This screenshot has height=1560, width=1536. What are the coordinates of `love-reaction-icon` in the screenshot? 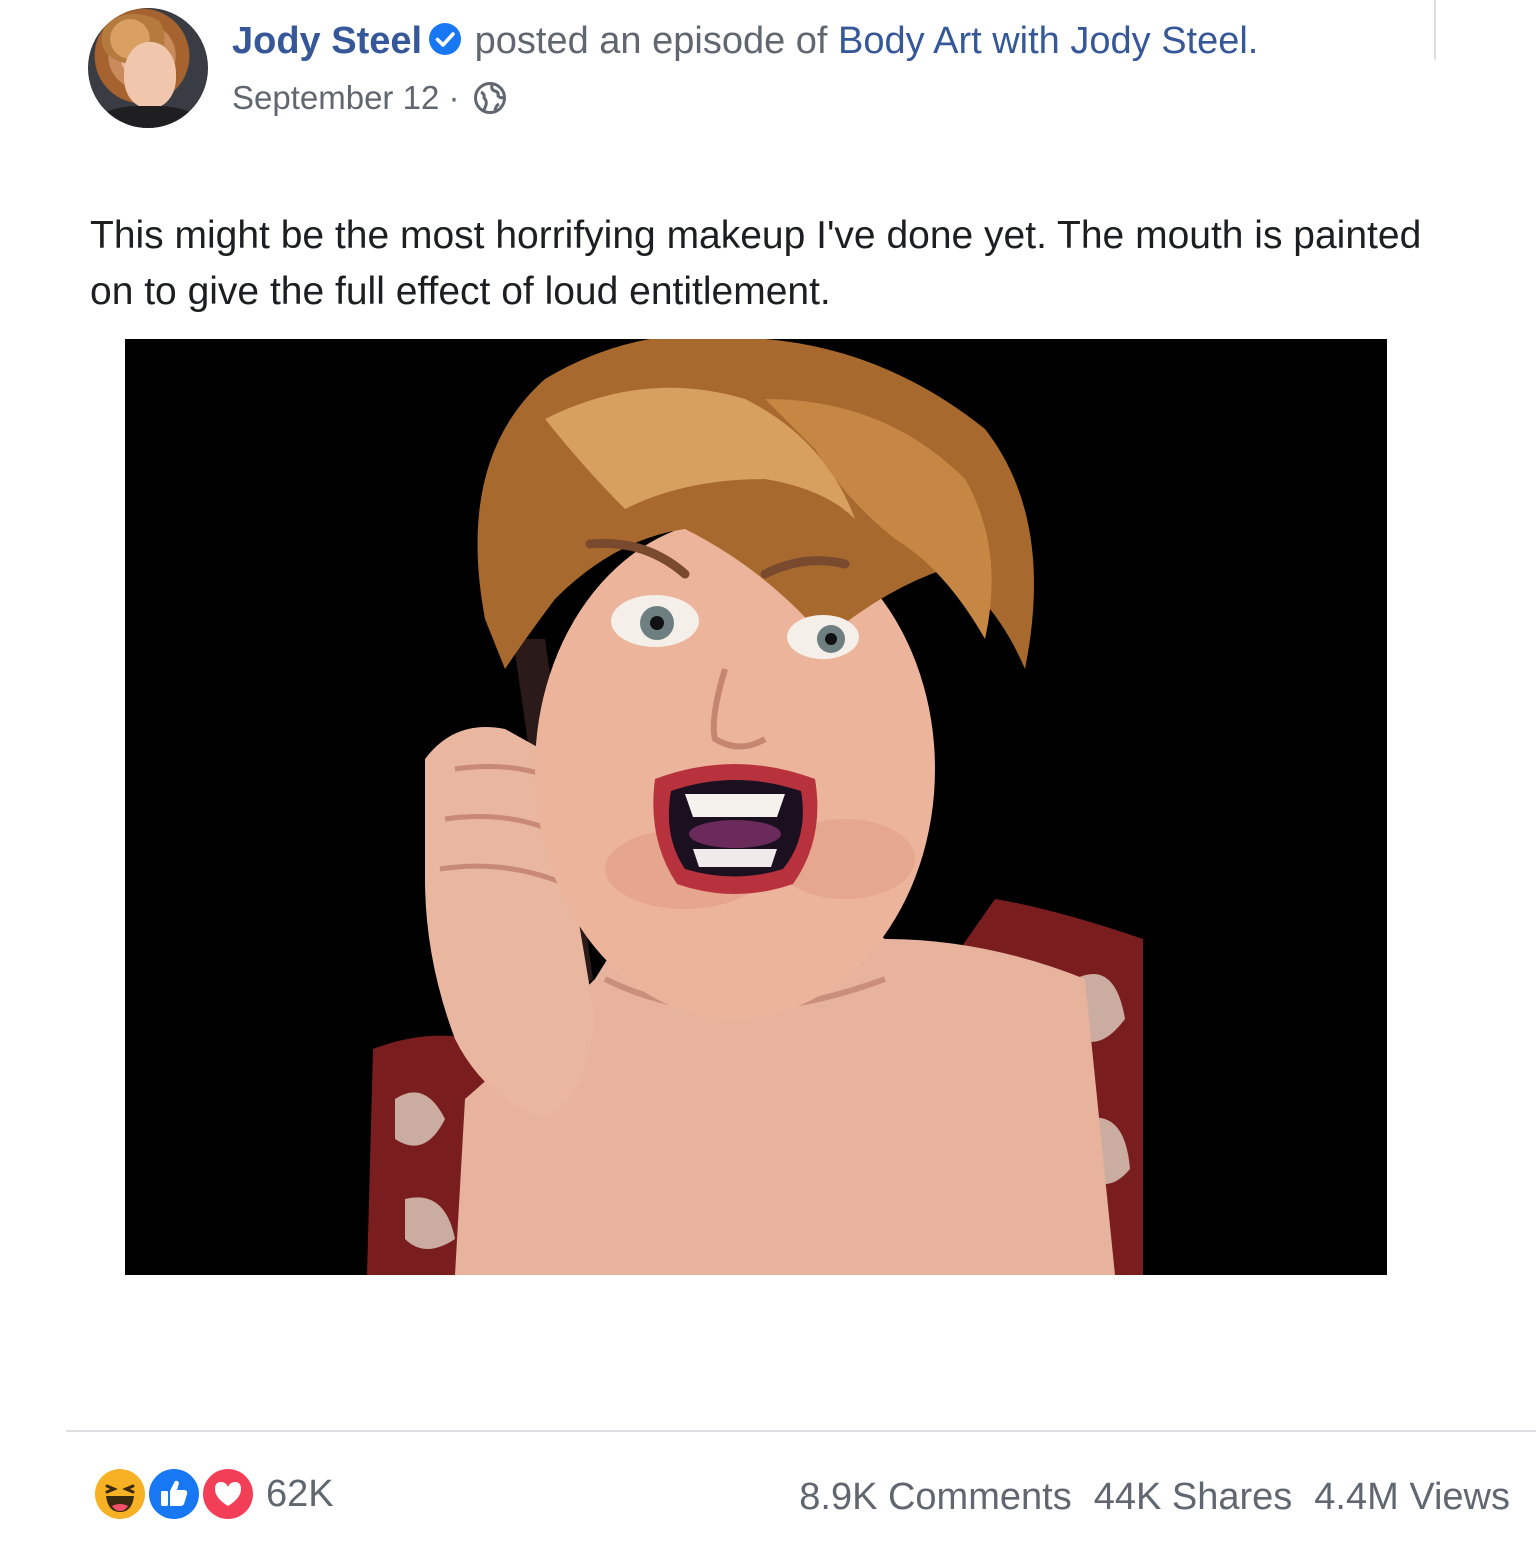 It's located at (228, 1494).